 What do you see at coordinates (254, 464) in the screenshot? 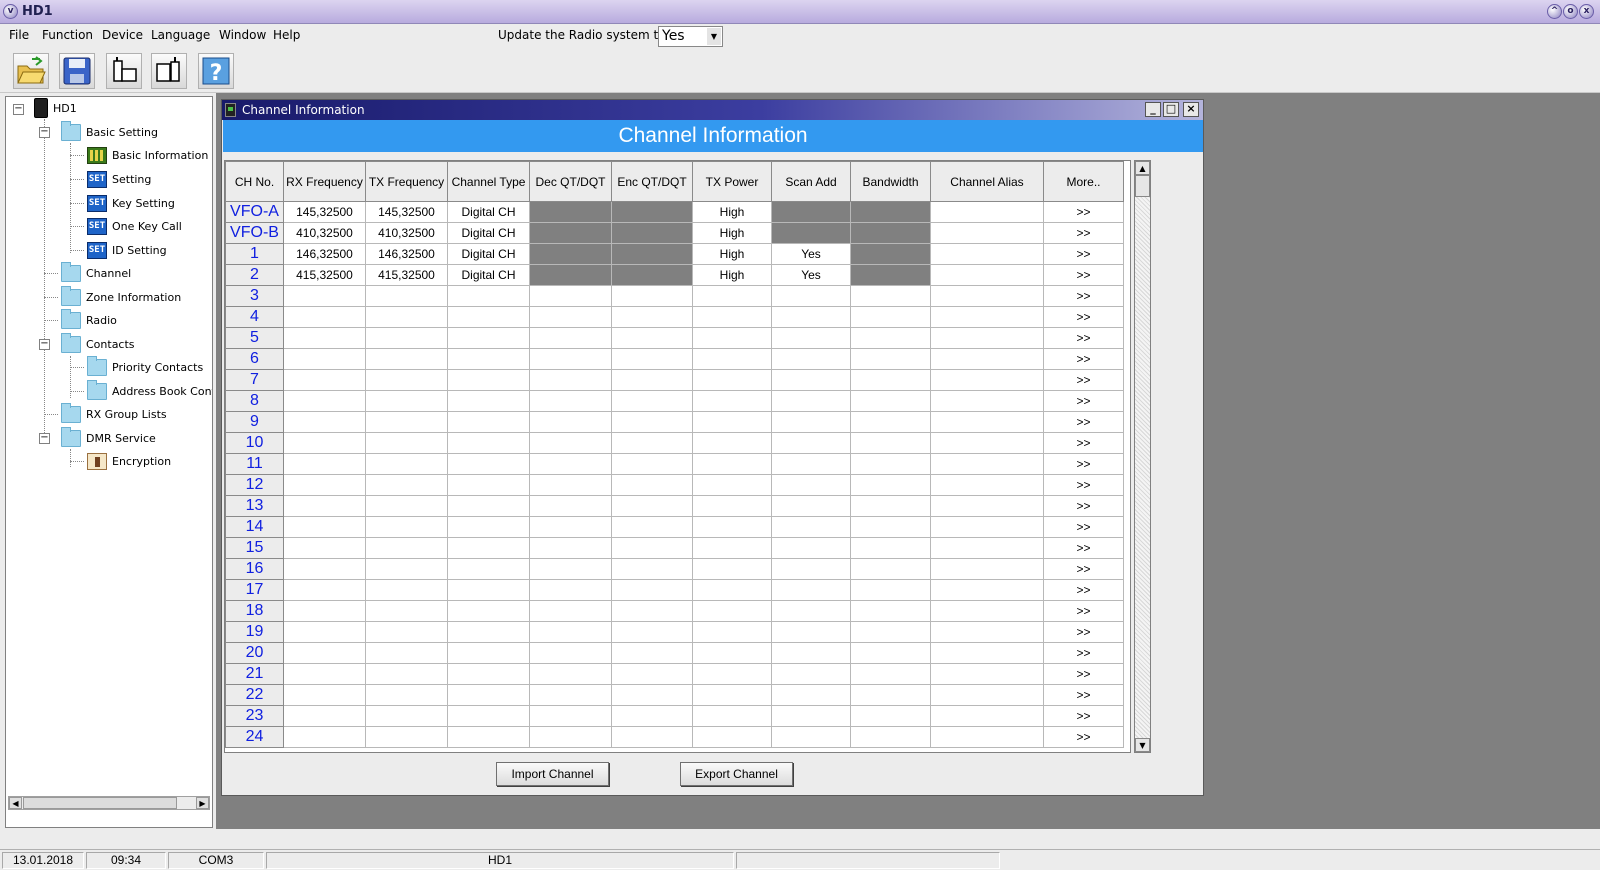
I see `channel-number-cell: 11` at bounding box center [254, 464].